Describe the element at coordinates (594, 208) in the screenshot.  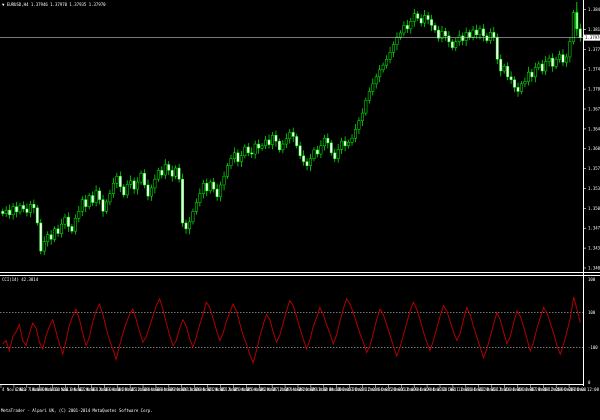
I see `price-tick-label: 1.35050` at that location.